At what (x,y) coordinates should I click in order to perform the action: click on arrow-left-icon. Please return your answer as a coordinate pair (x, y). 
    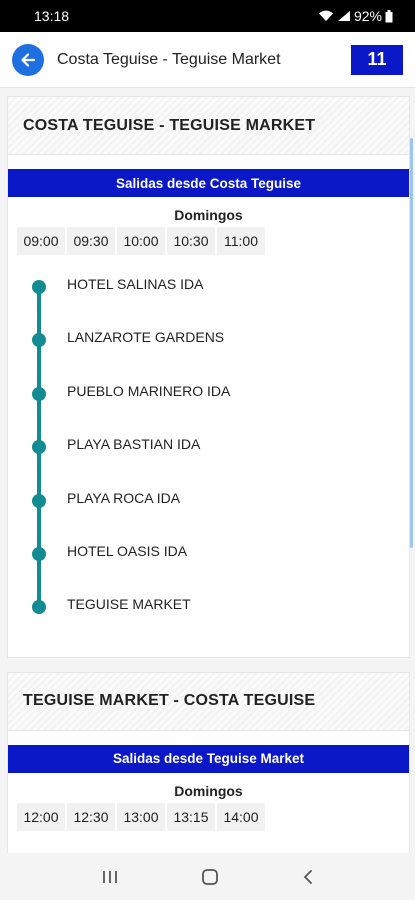
    Looking at the image, I should click on (28, 59).